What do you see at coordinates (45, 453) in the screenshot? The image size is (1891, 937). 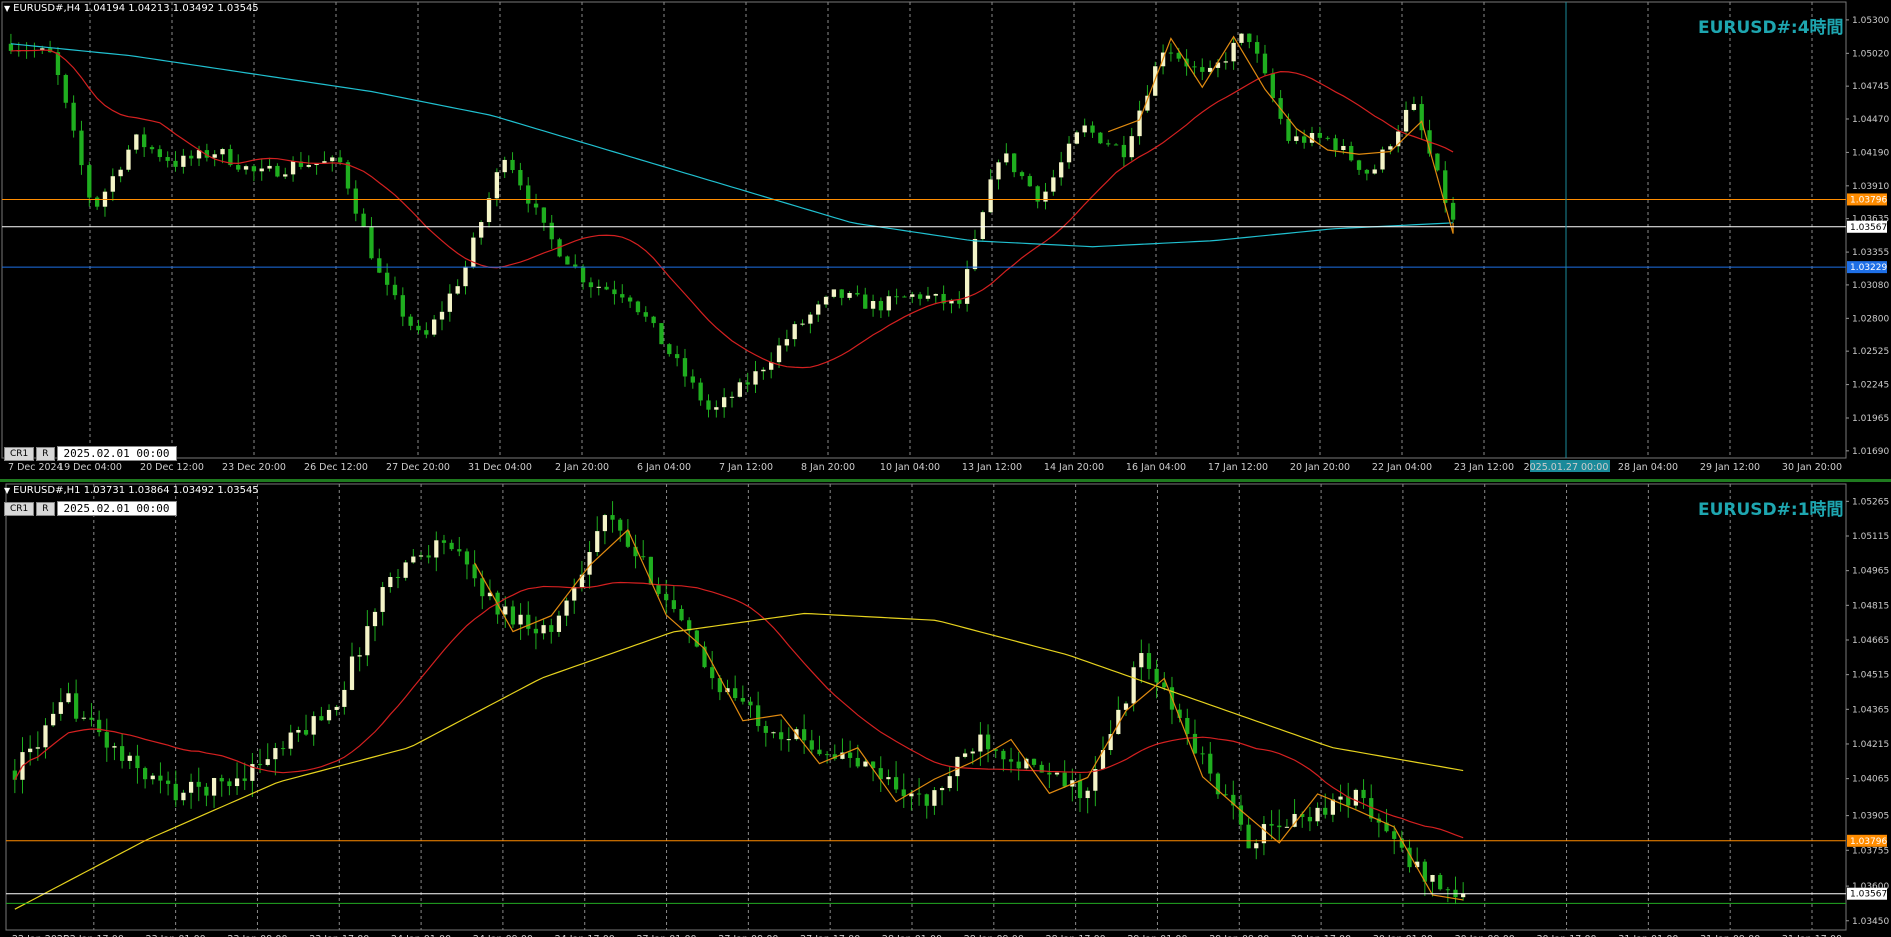 I see `h4-r-button: R` at bounding box center [45, 453].